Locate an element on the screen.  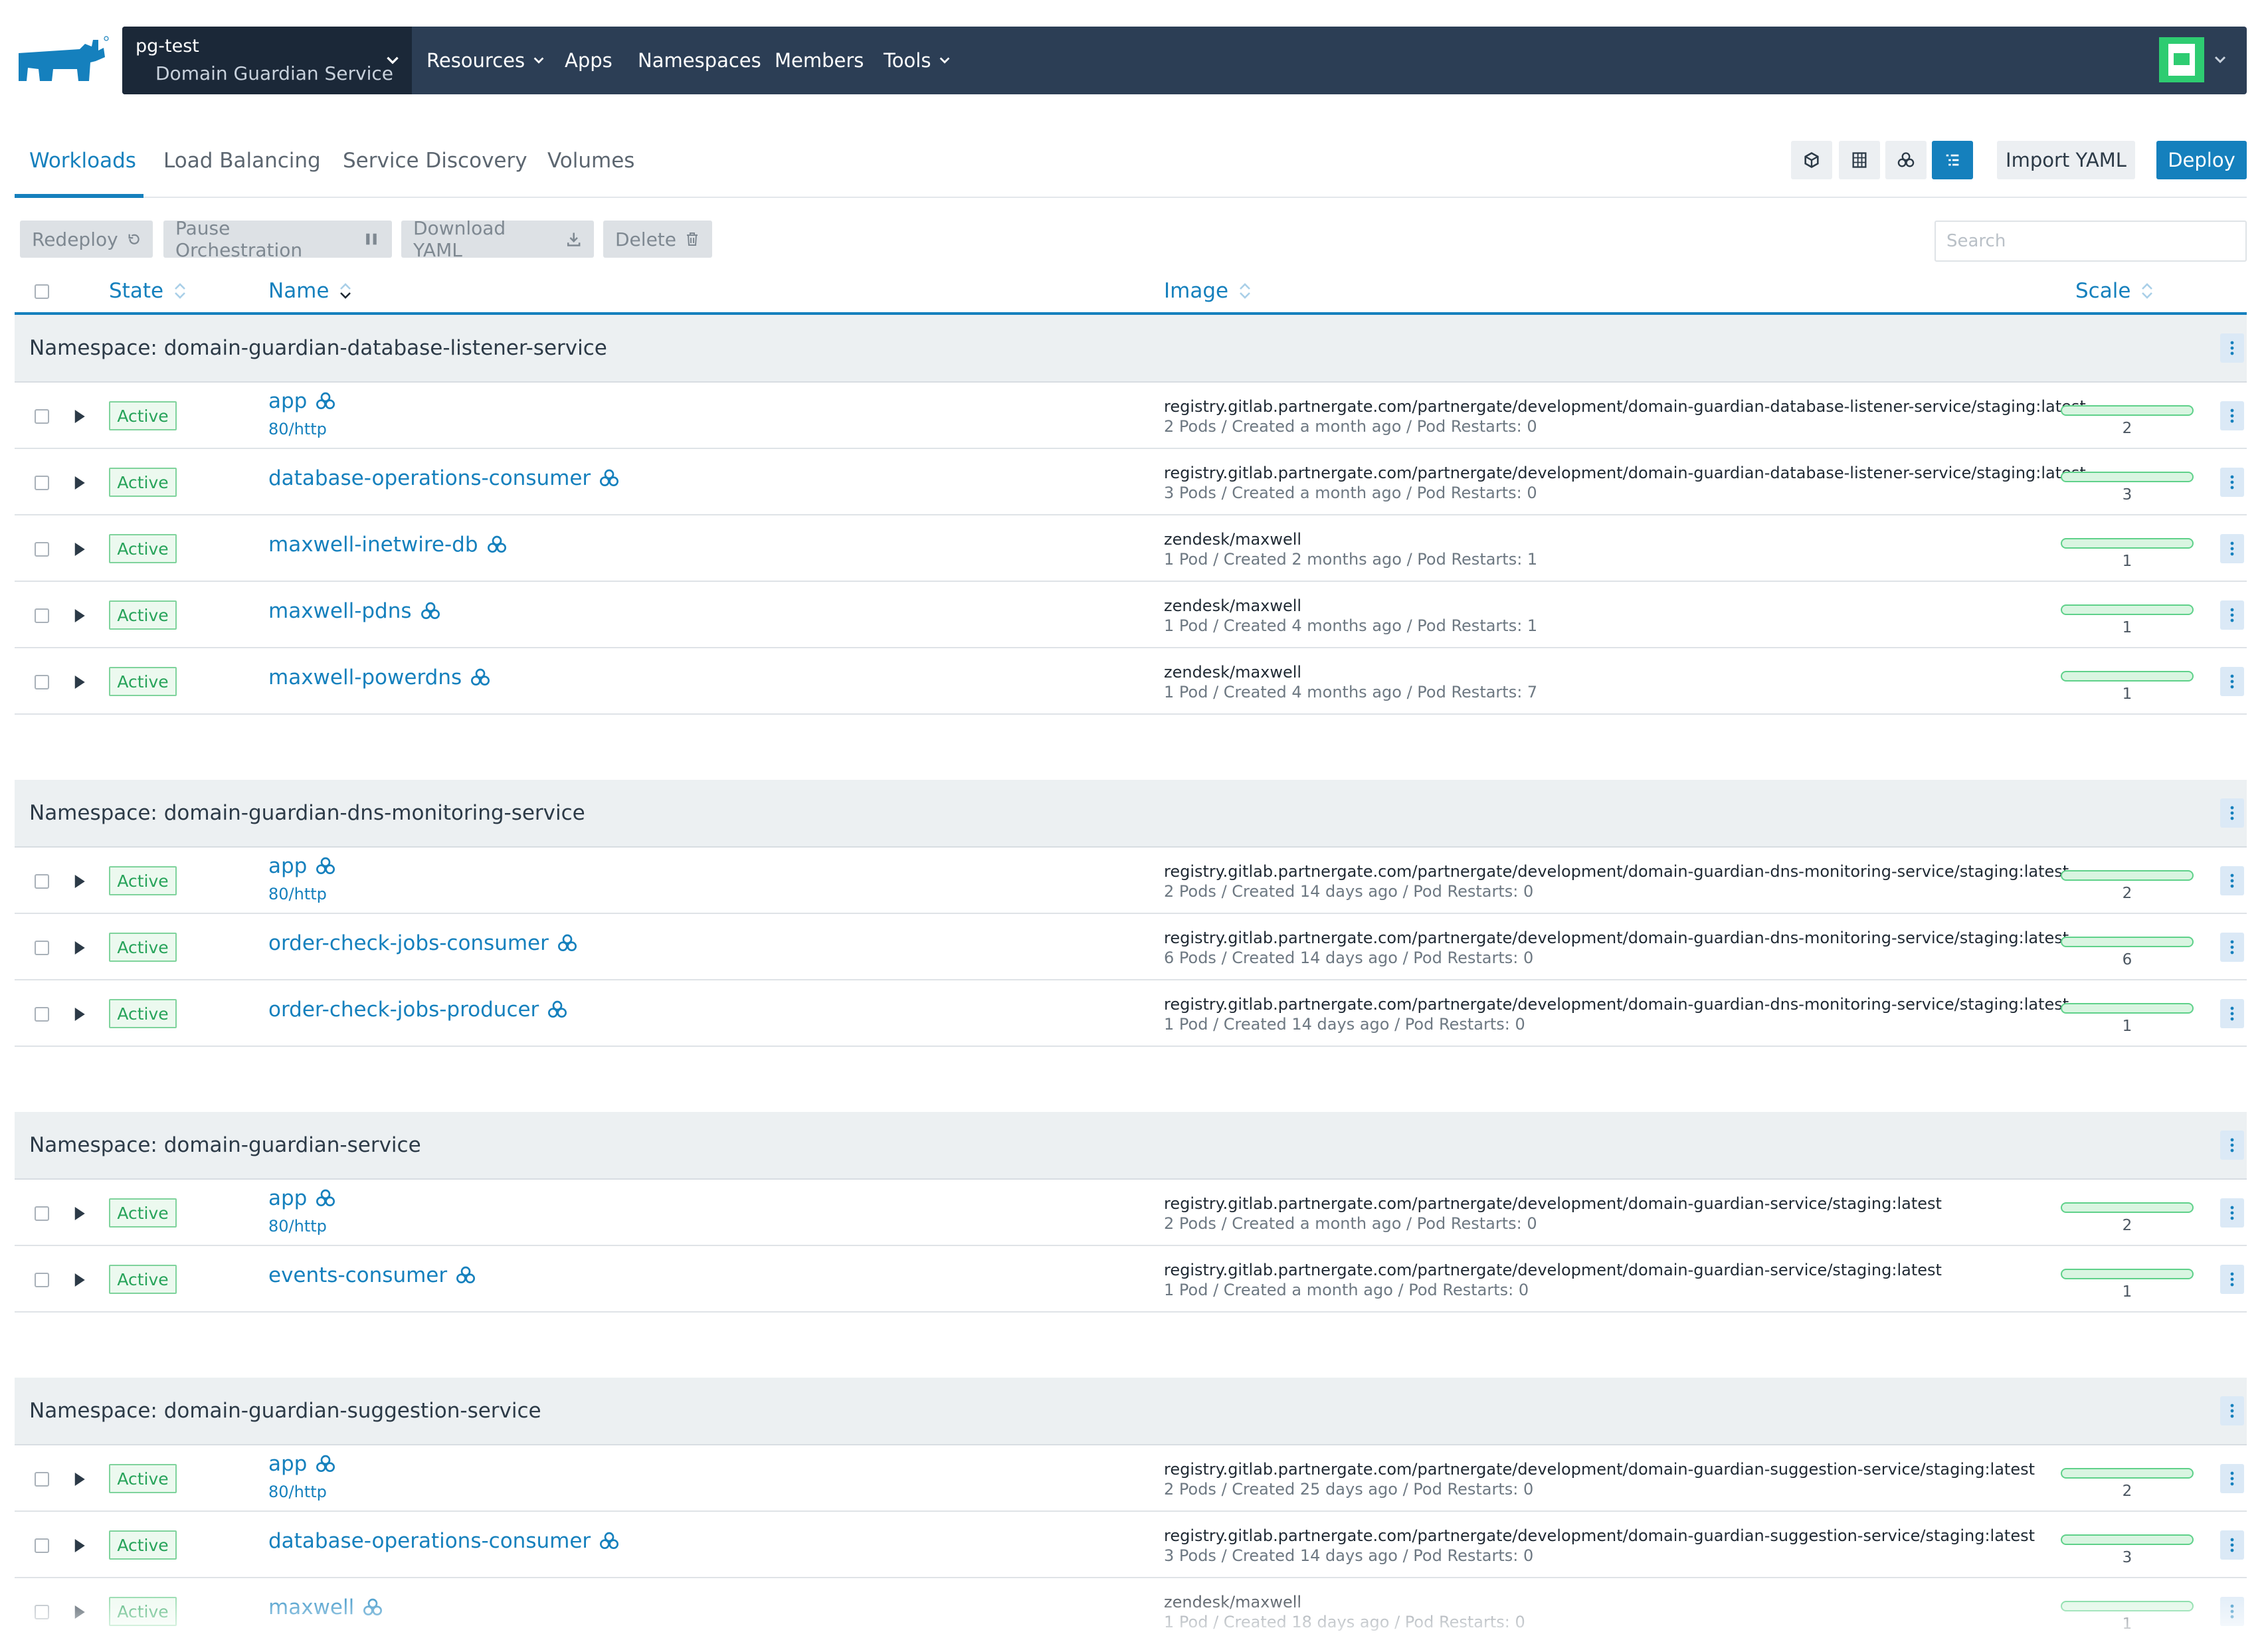
kebab-icon is located at coordinates (2232, 548).